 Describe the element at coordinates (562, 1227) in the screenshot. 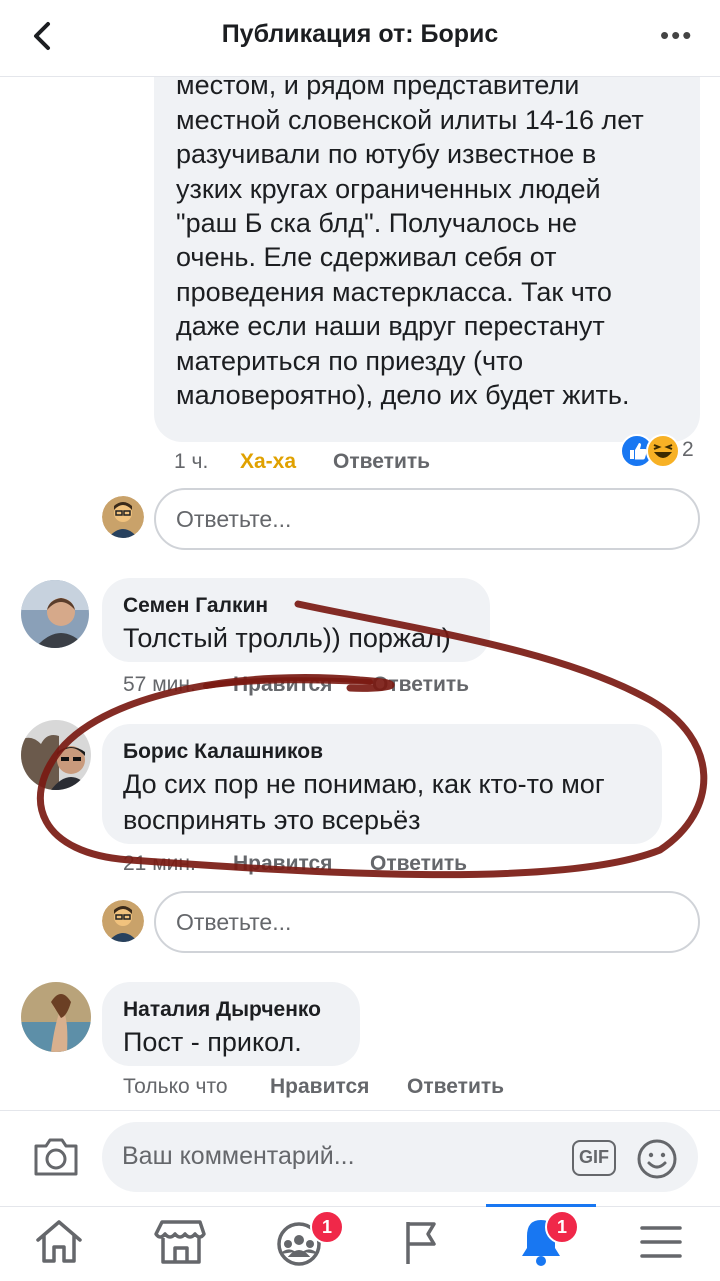

I see `notifications-badge: 1` at that location.